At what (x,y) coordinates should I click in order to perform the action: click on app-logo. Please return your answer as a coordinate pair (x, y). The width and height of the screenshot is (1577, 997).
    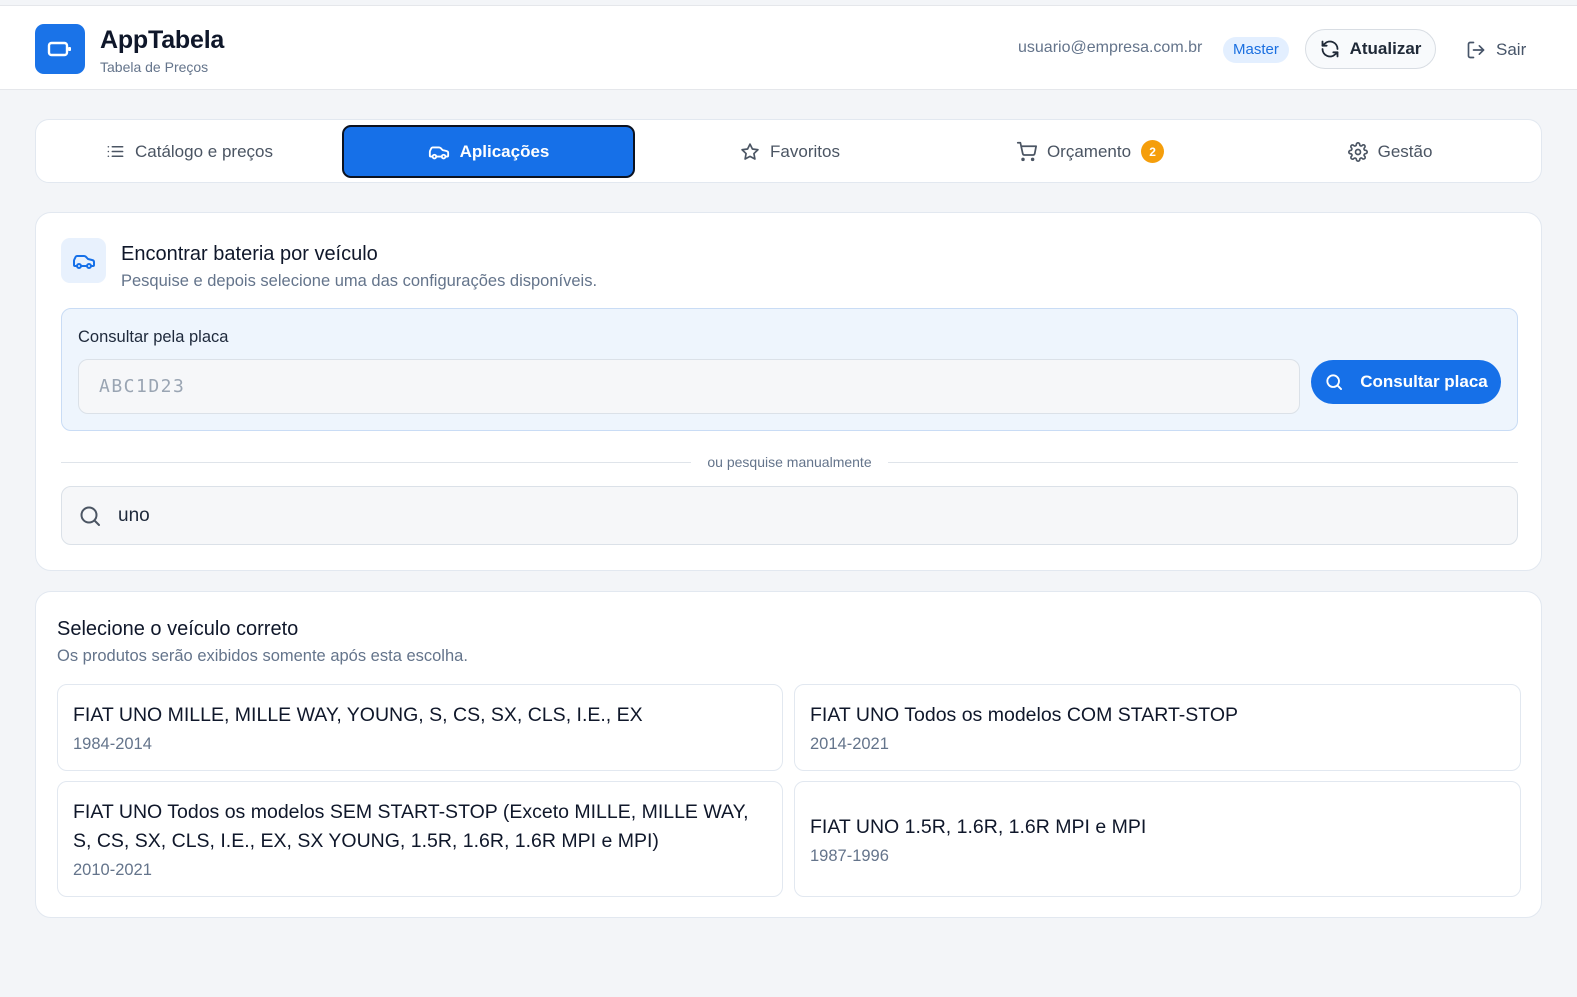
    Looking at the image, I should click on (60, 49).